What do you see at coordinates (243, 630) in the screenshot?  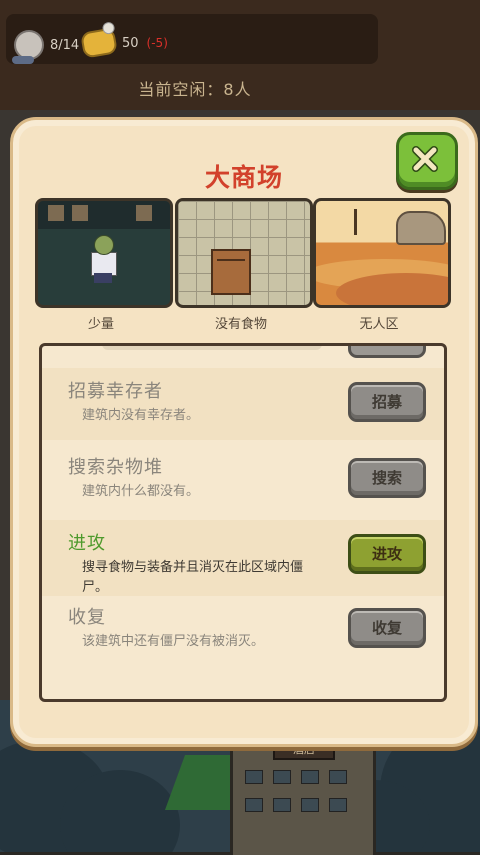 I see `action-row-reclaim: 收复 该建筑中还有僵尸没有被消灭。 收复` at bounding box center [243, 630].